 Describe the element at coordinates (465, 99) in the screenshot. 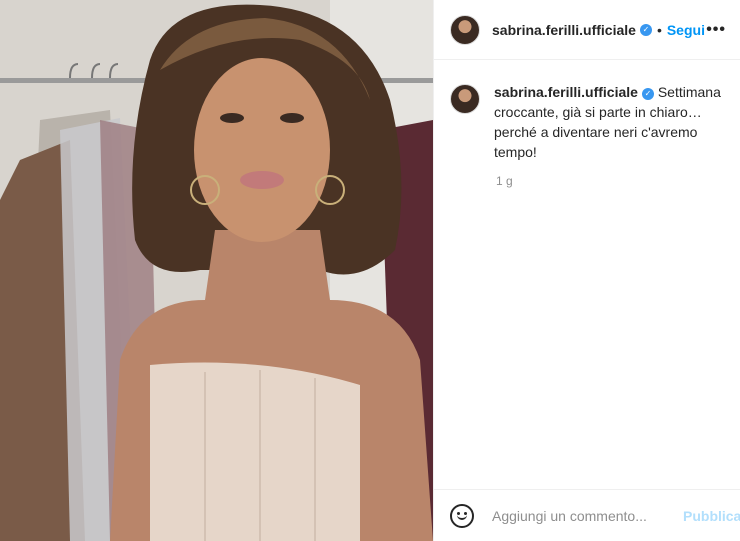

I see `caption-avatar` at that location.